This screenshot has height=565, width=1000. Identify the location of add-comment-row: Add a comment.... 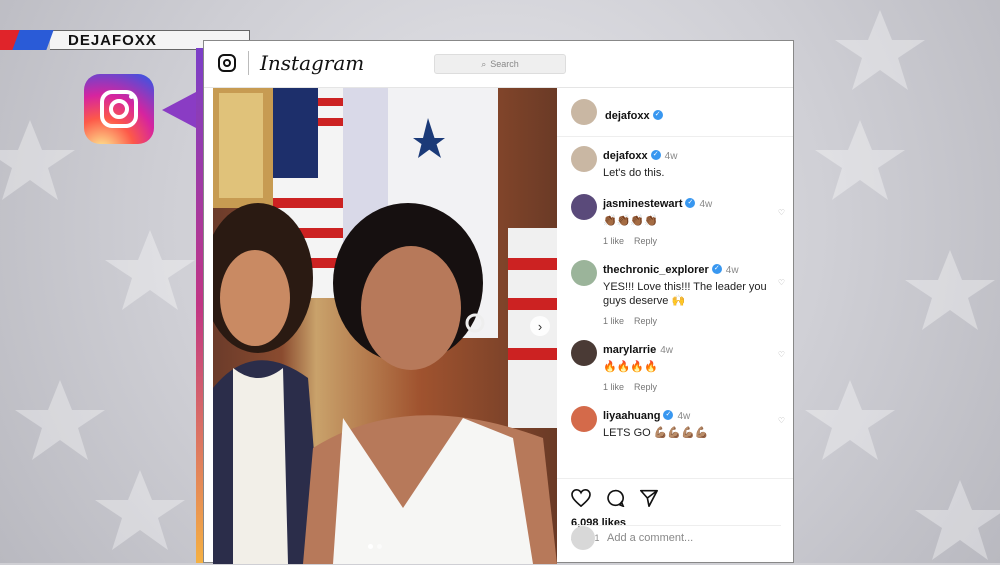
(676, 538).